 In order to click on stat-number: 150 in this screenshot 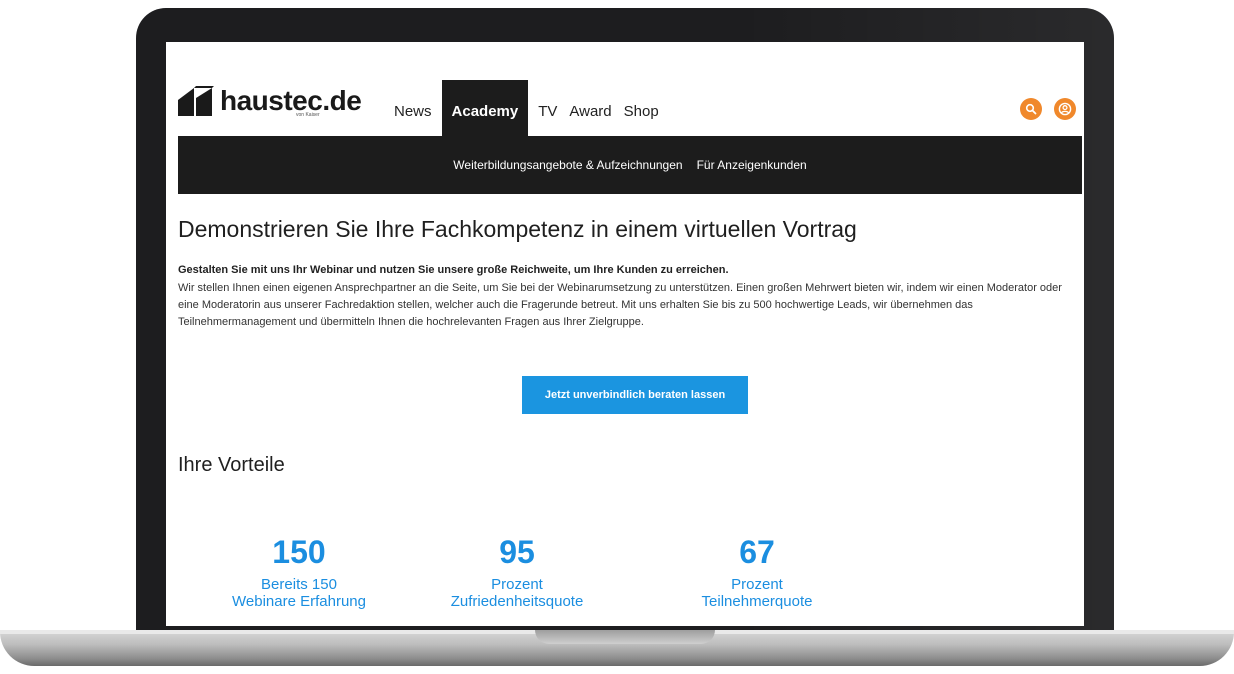, I will do `click(299, 552)`.